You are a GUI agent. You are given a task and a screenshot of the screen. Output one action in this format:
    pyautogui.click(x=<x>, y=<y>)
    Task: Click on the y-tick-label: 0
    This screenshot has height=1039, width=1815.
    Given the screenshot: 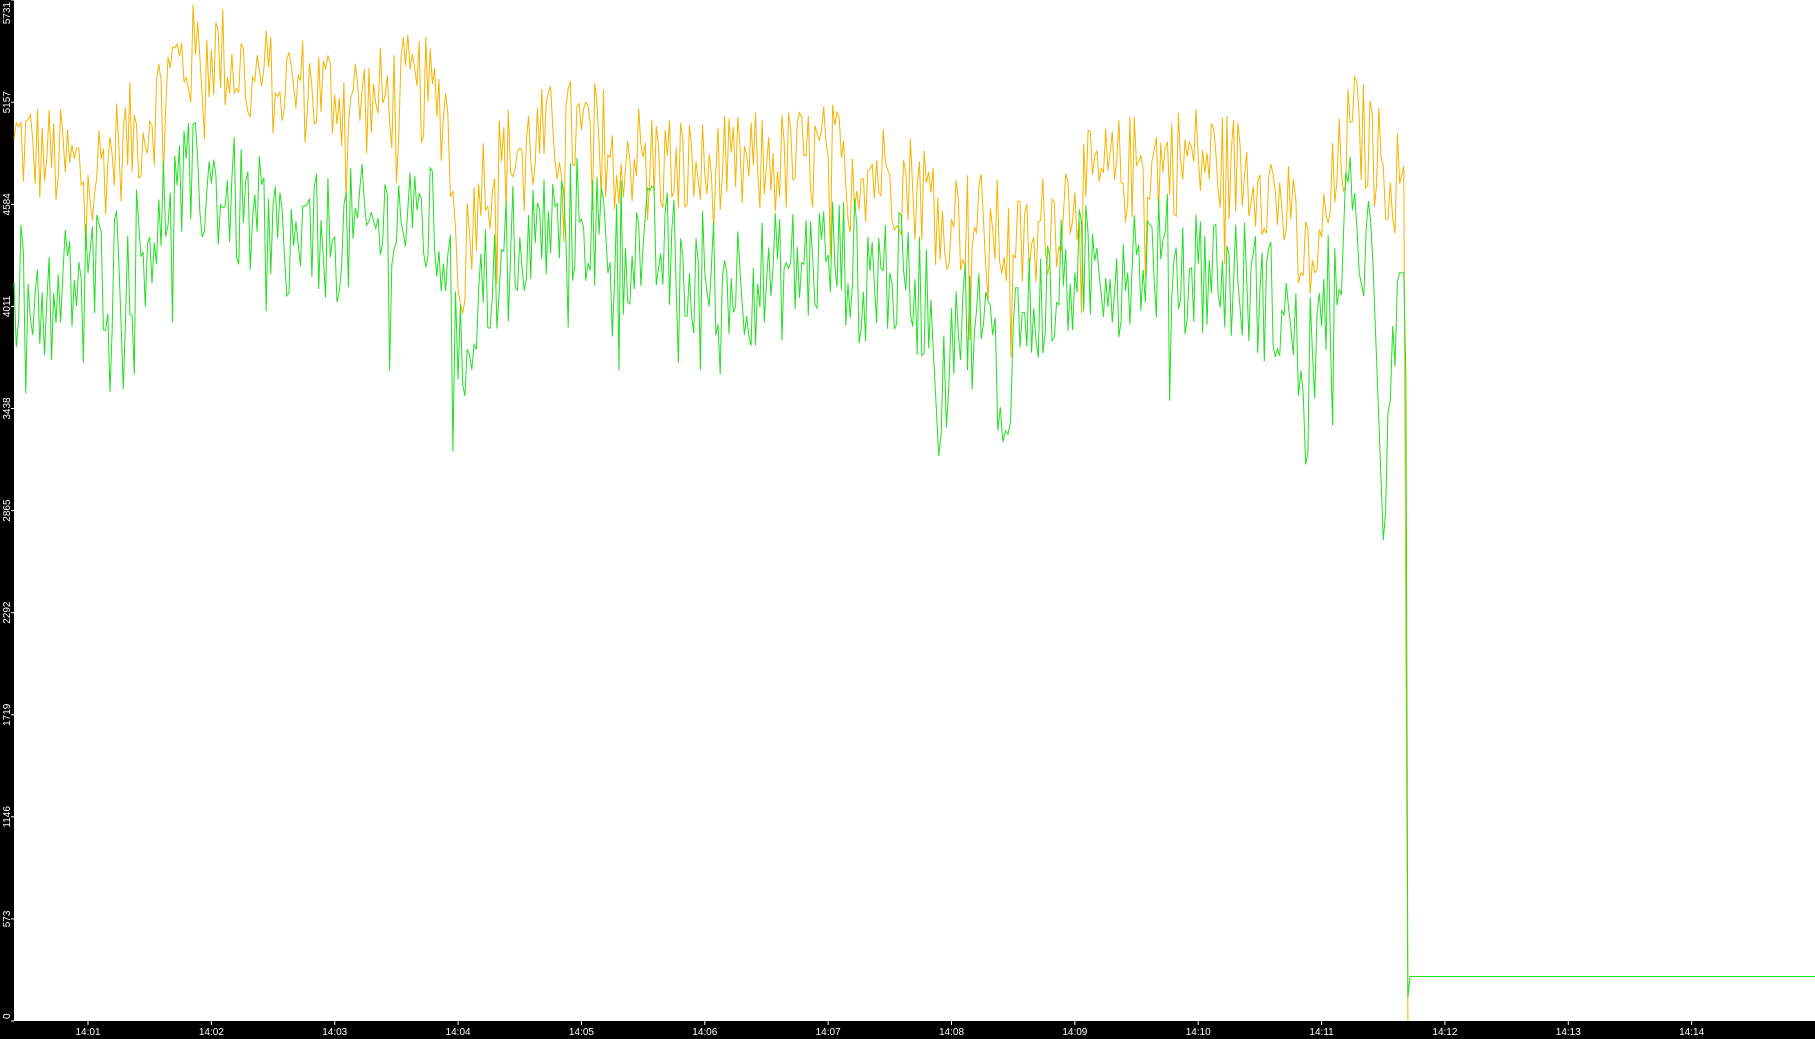 What is the action you would take?
    pyautogui.click(x=7, y=1016)
    